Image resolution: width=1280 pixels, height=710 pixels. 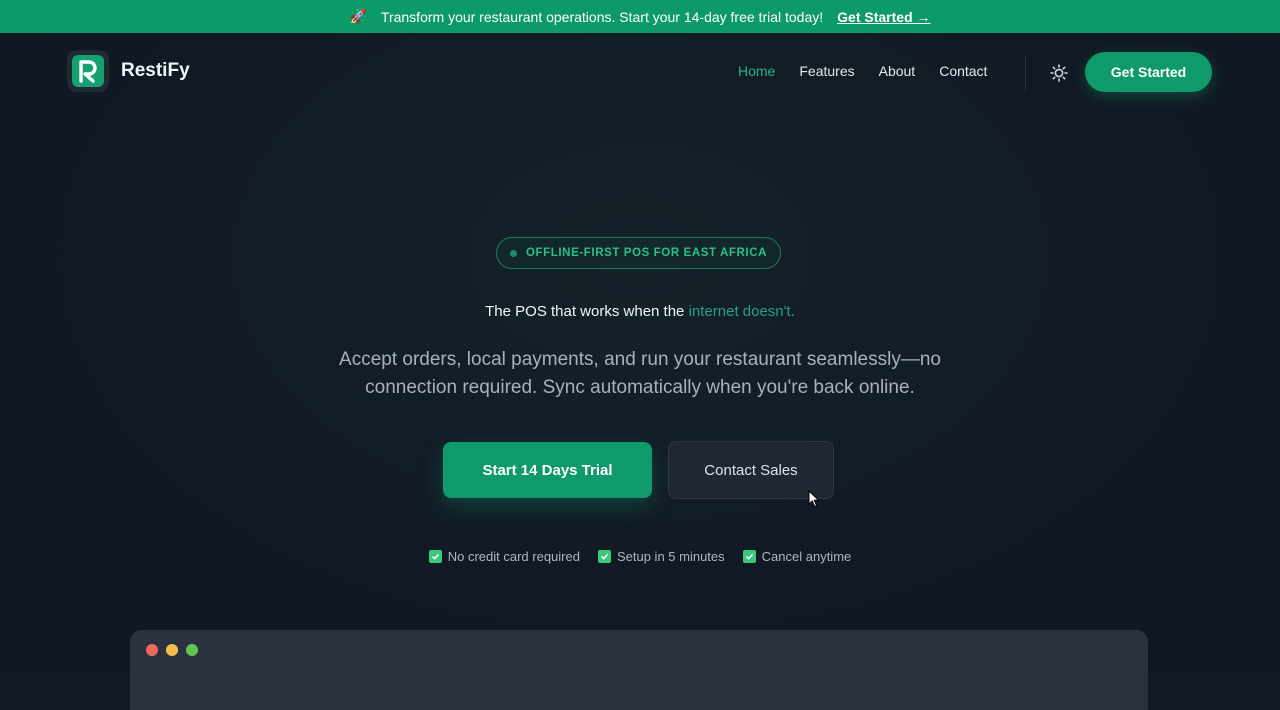 I want to click on nav-link-contact: Contact, so click(x=963, y=71).